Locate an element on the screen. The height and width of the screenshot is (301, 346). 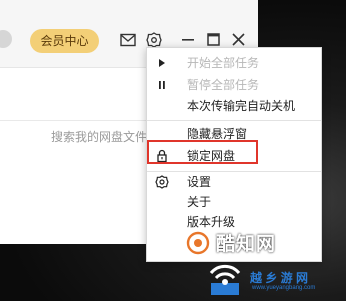
minimize-icon is located at coordinates (188, 40).